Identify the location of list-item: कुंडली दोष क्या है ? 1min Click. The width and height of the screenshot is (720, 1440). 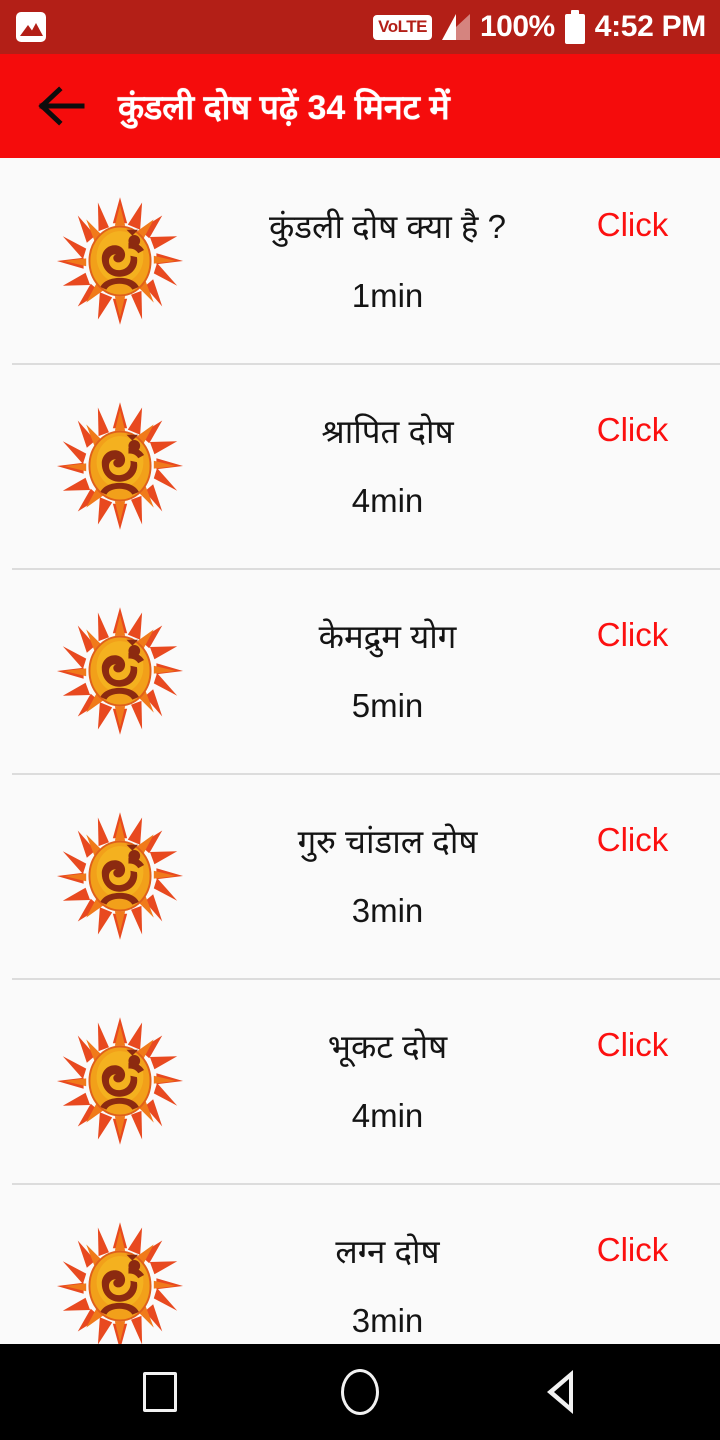
(360, 260).